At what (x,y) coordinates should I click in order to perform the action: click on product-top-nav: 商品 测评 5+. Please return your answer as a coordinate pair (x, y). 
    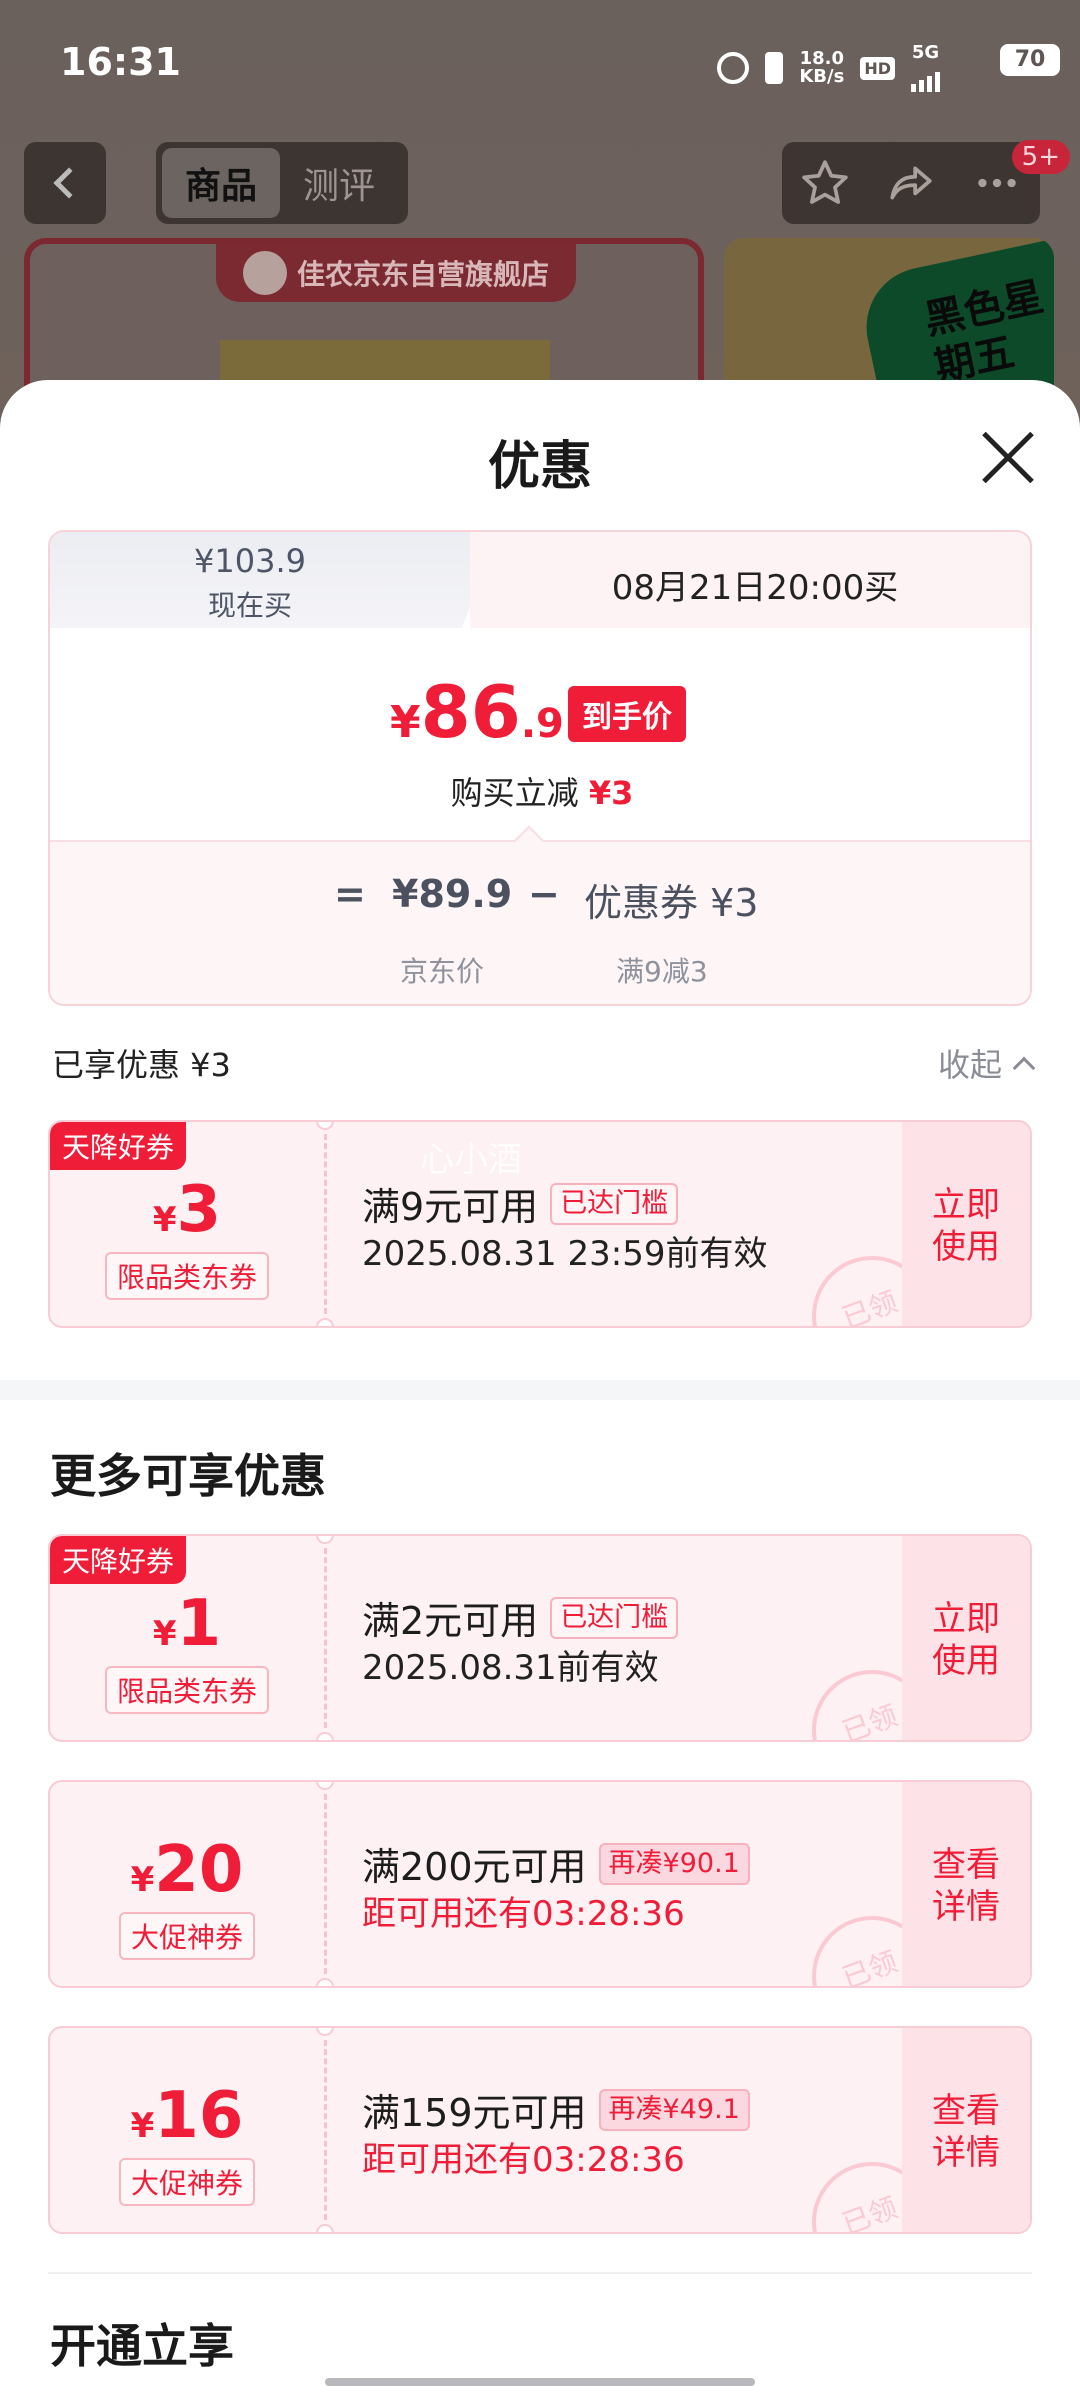
    Looking at the image, I should click on (540, 182).